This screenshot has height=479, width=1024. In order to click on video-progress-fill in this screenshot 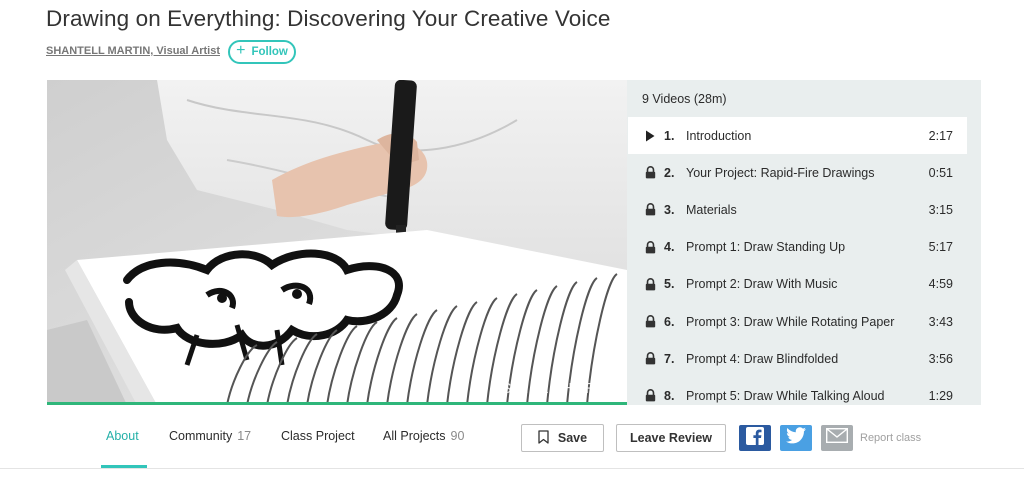, I will do `click(337, 403)`.